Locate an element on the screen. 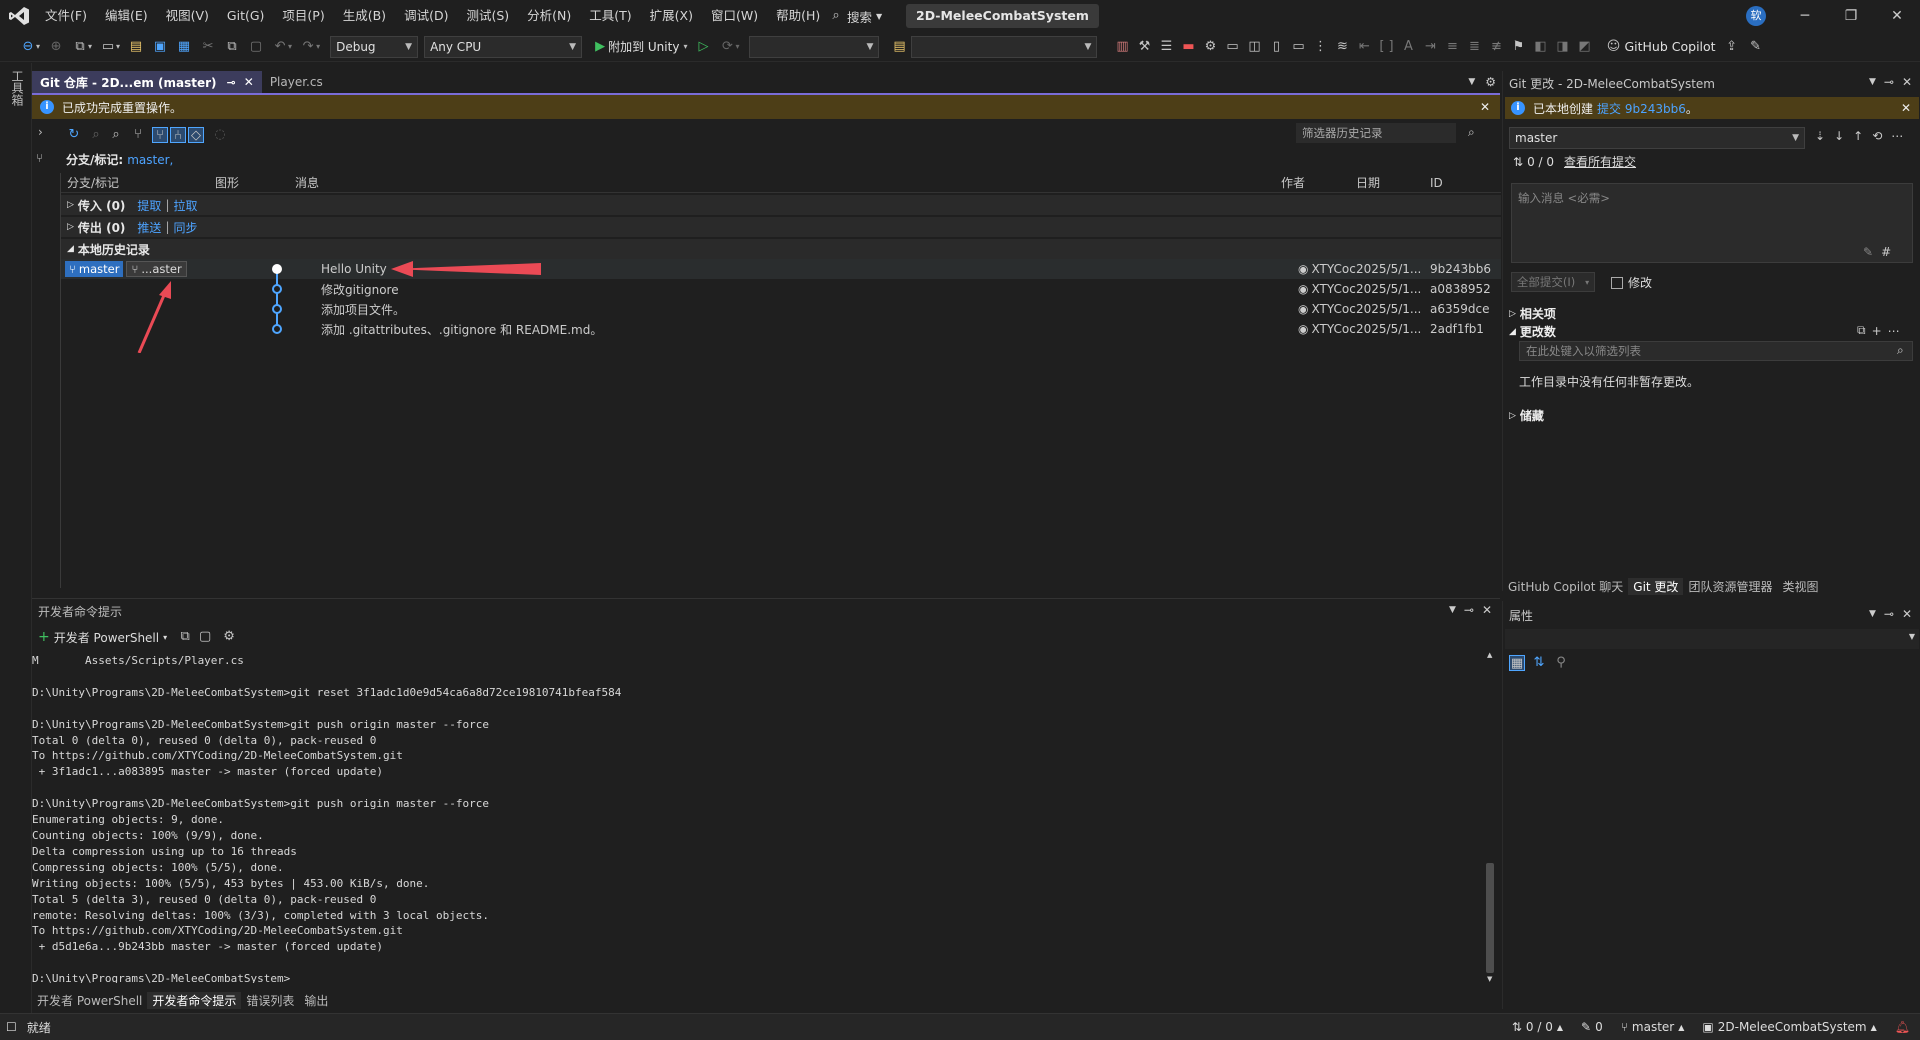  chevron-down-icon: ▼ is located at coordinates (1872, 614).